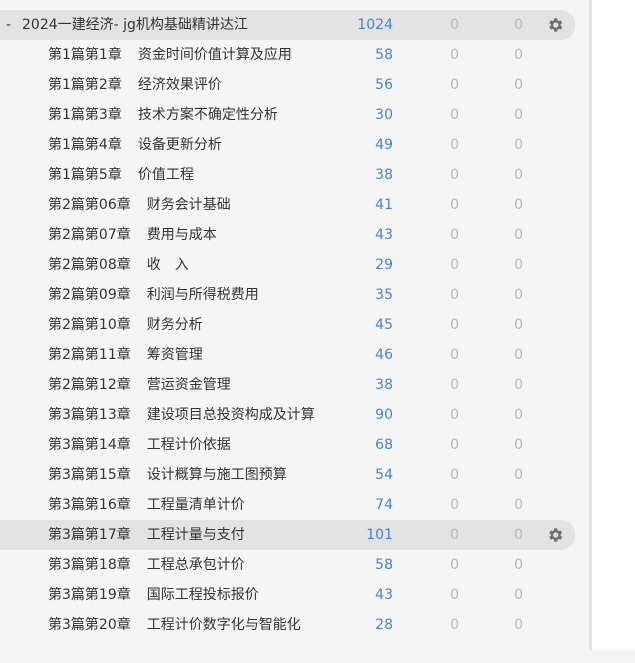 The height and width of the screenshot is (663, 635). I want to click on chapter-title: 第3篇第15章 设计概算与施工图预算, so click(167, 475).